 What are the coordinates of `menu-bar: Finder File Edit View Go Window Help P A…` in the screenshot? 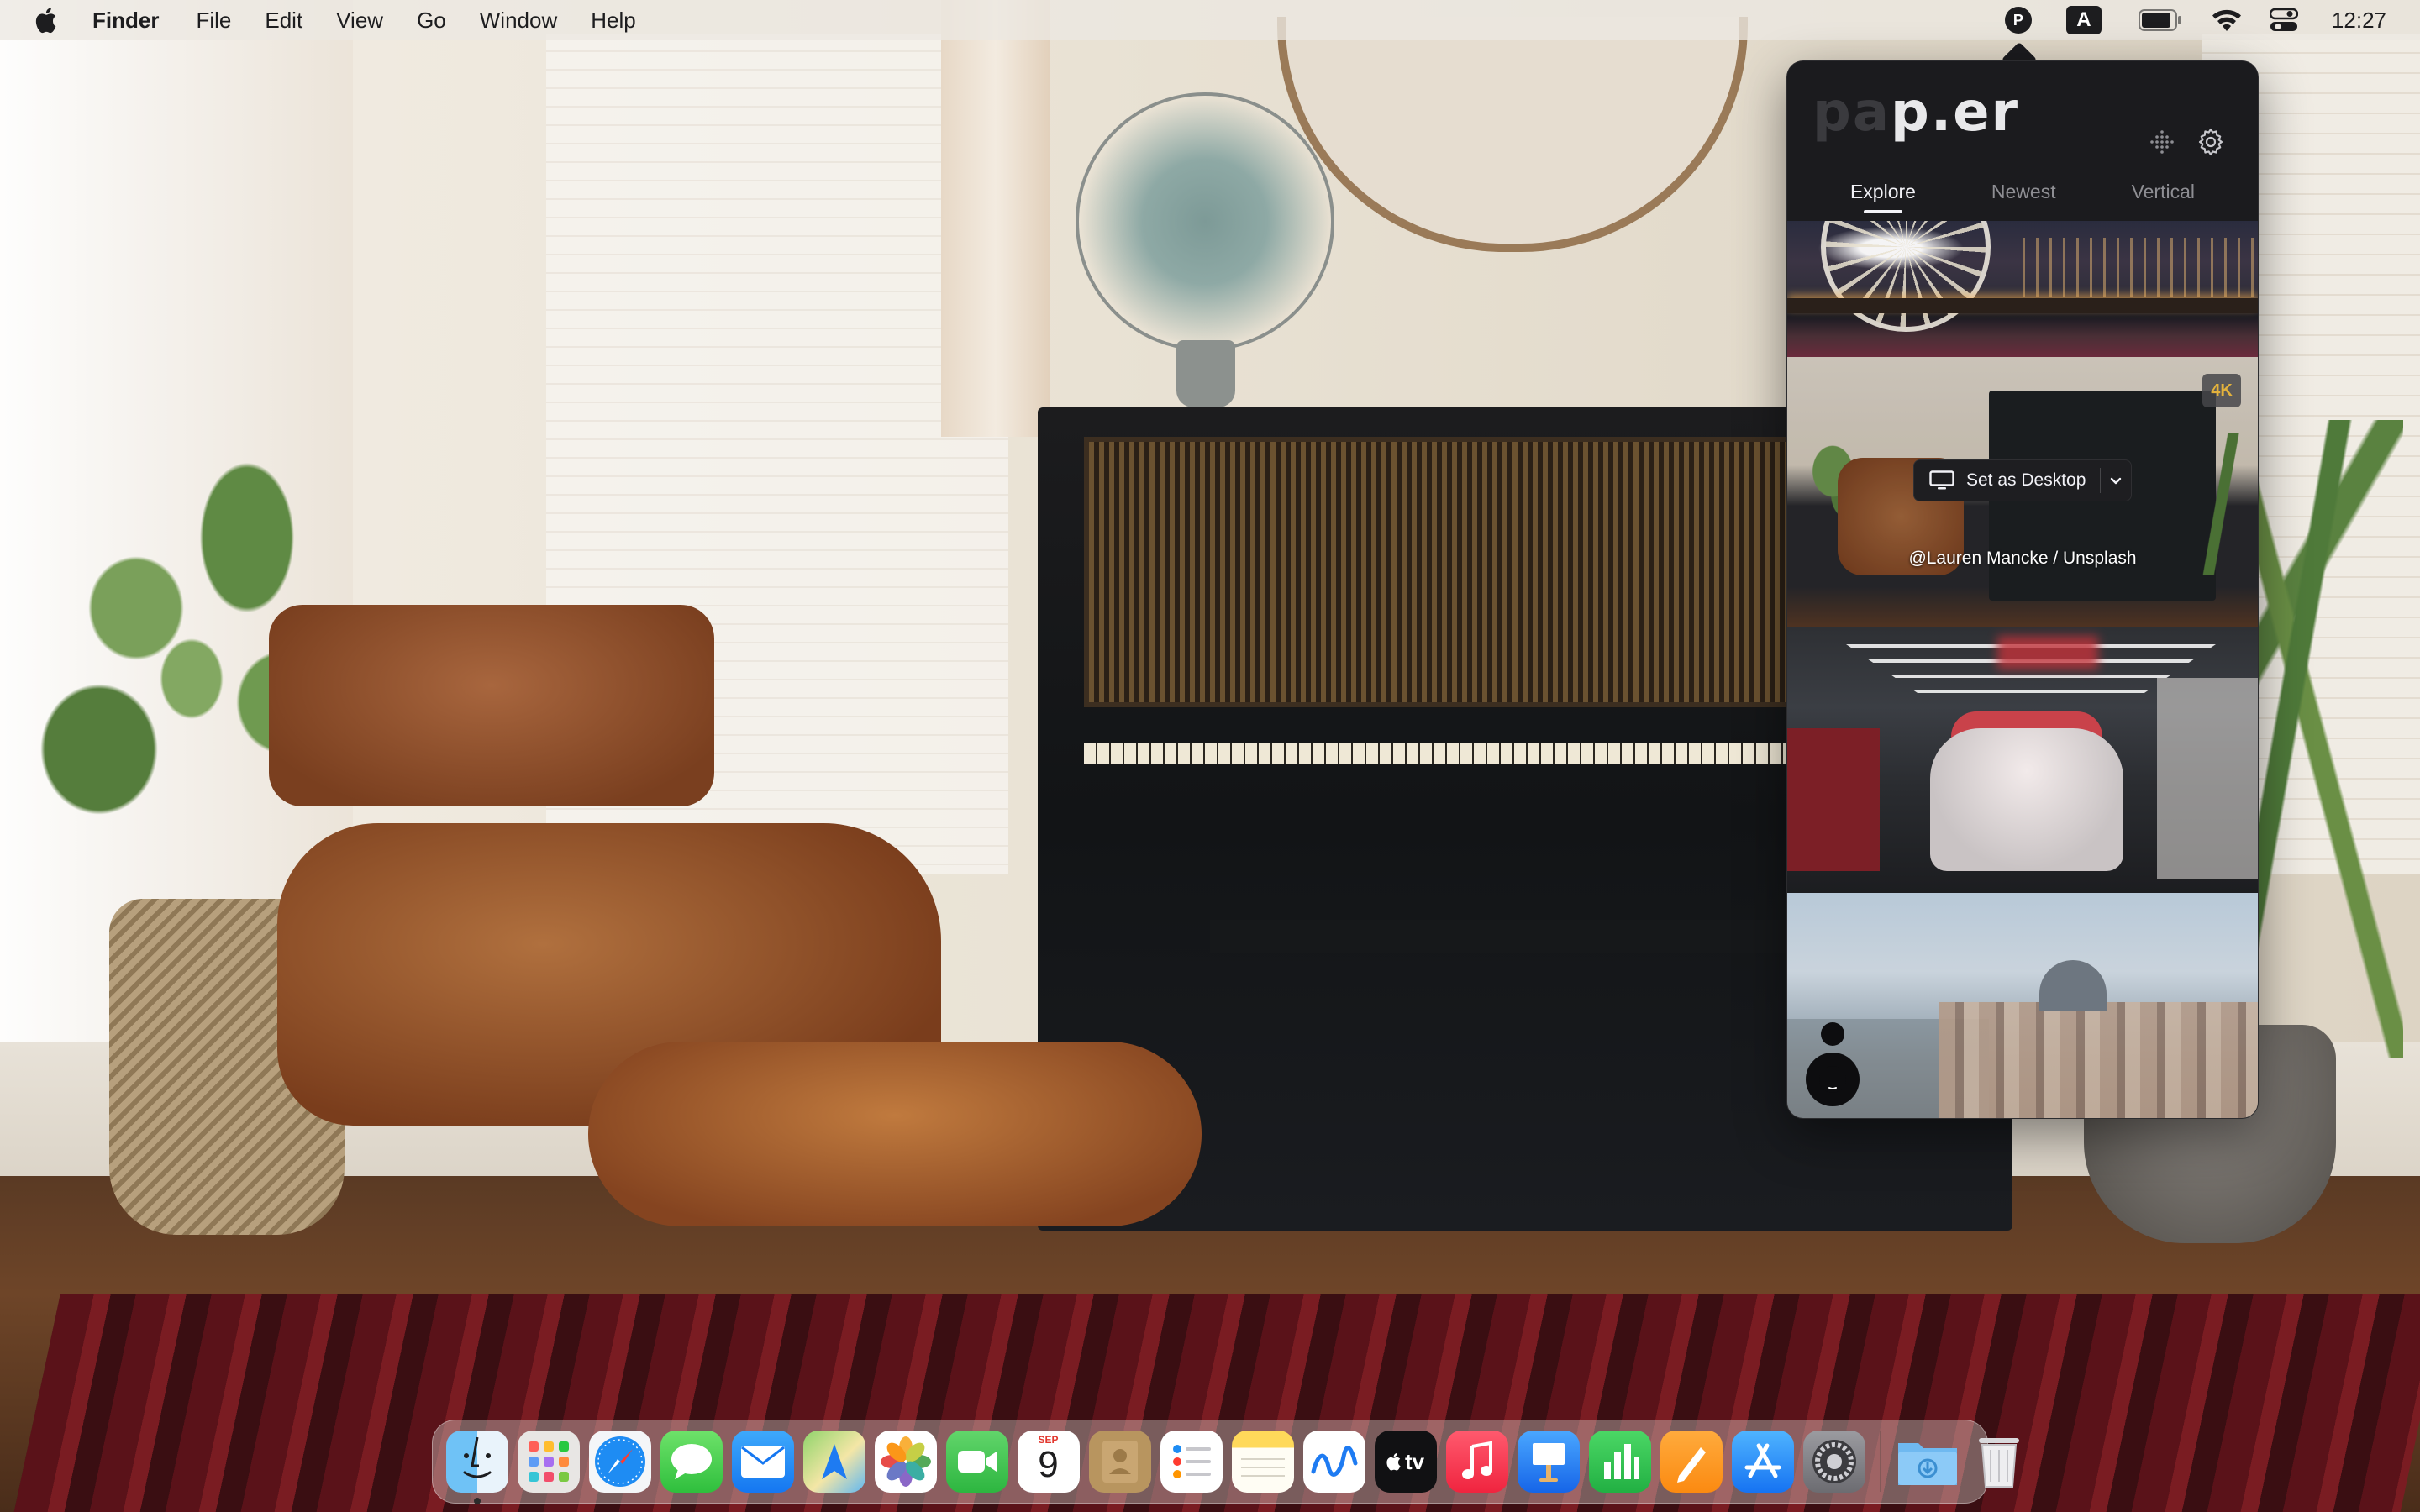 It's located at (1210, 20).